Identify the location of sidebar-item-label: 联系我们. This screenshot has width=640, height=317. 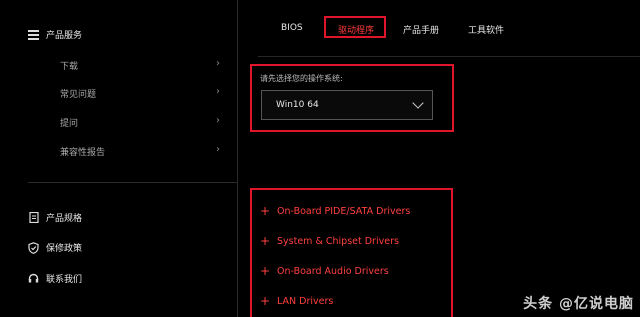
(64, 280).